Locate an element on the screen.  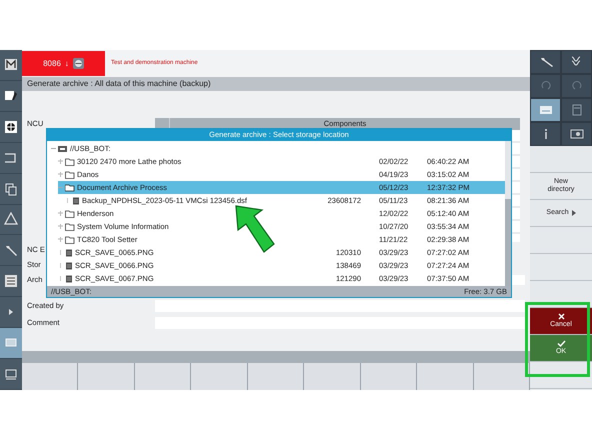
drive-icon is located at coordinates (63, 148).